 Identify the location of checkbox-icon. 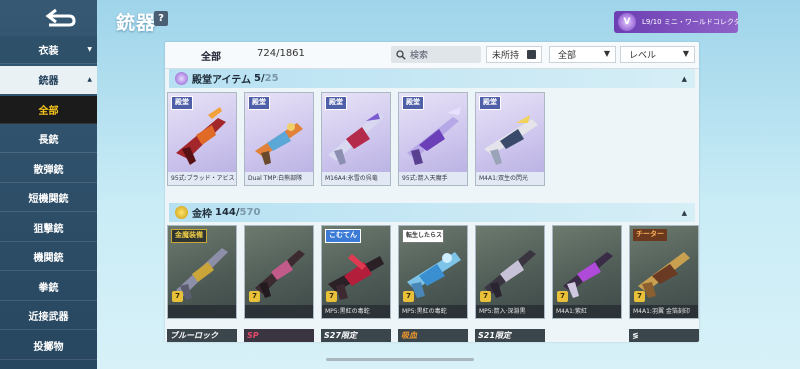
(531, 54).